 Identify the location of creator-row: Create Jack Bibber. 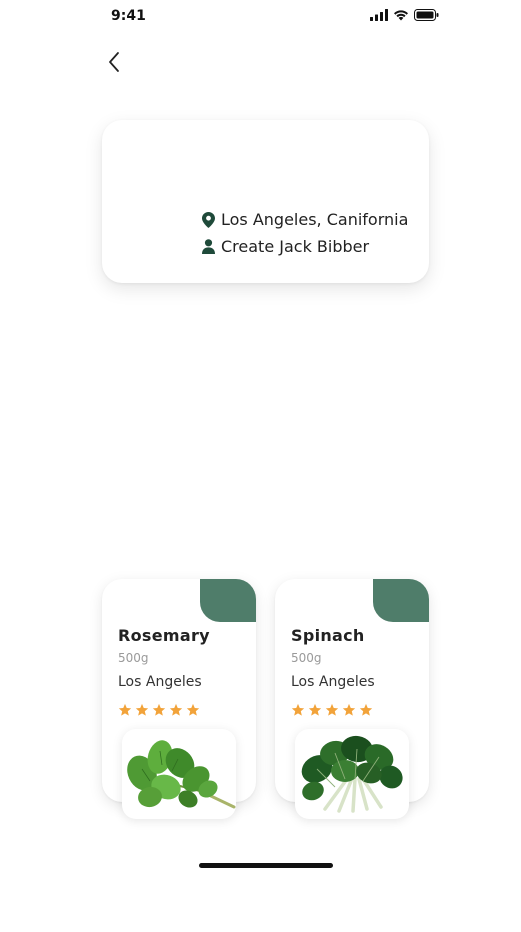
(285, 246).